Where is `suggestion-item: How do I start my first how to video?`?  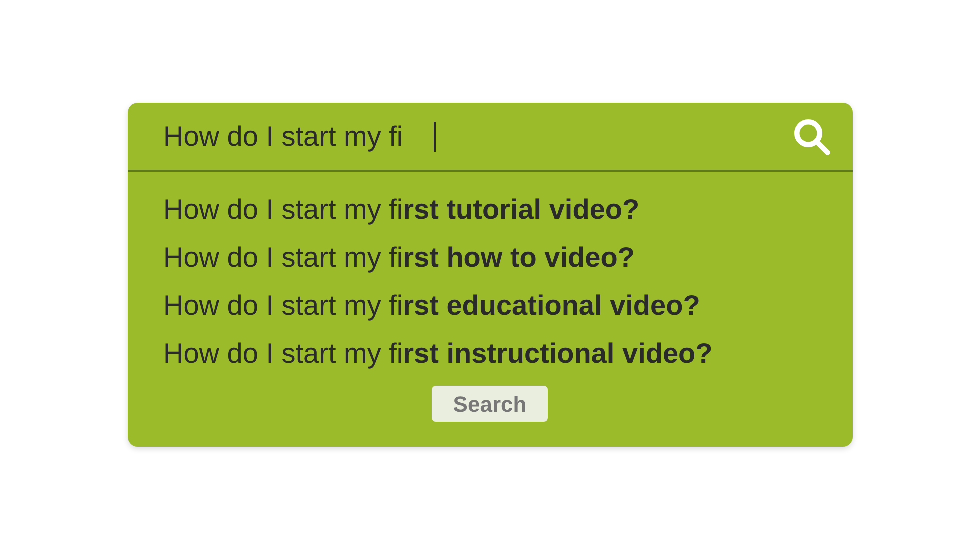
suggestion-item: How do I start my first how to video? is located at coordinates (508, 258).